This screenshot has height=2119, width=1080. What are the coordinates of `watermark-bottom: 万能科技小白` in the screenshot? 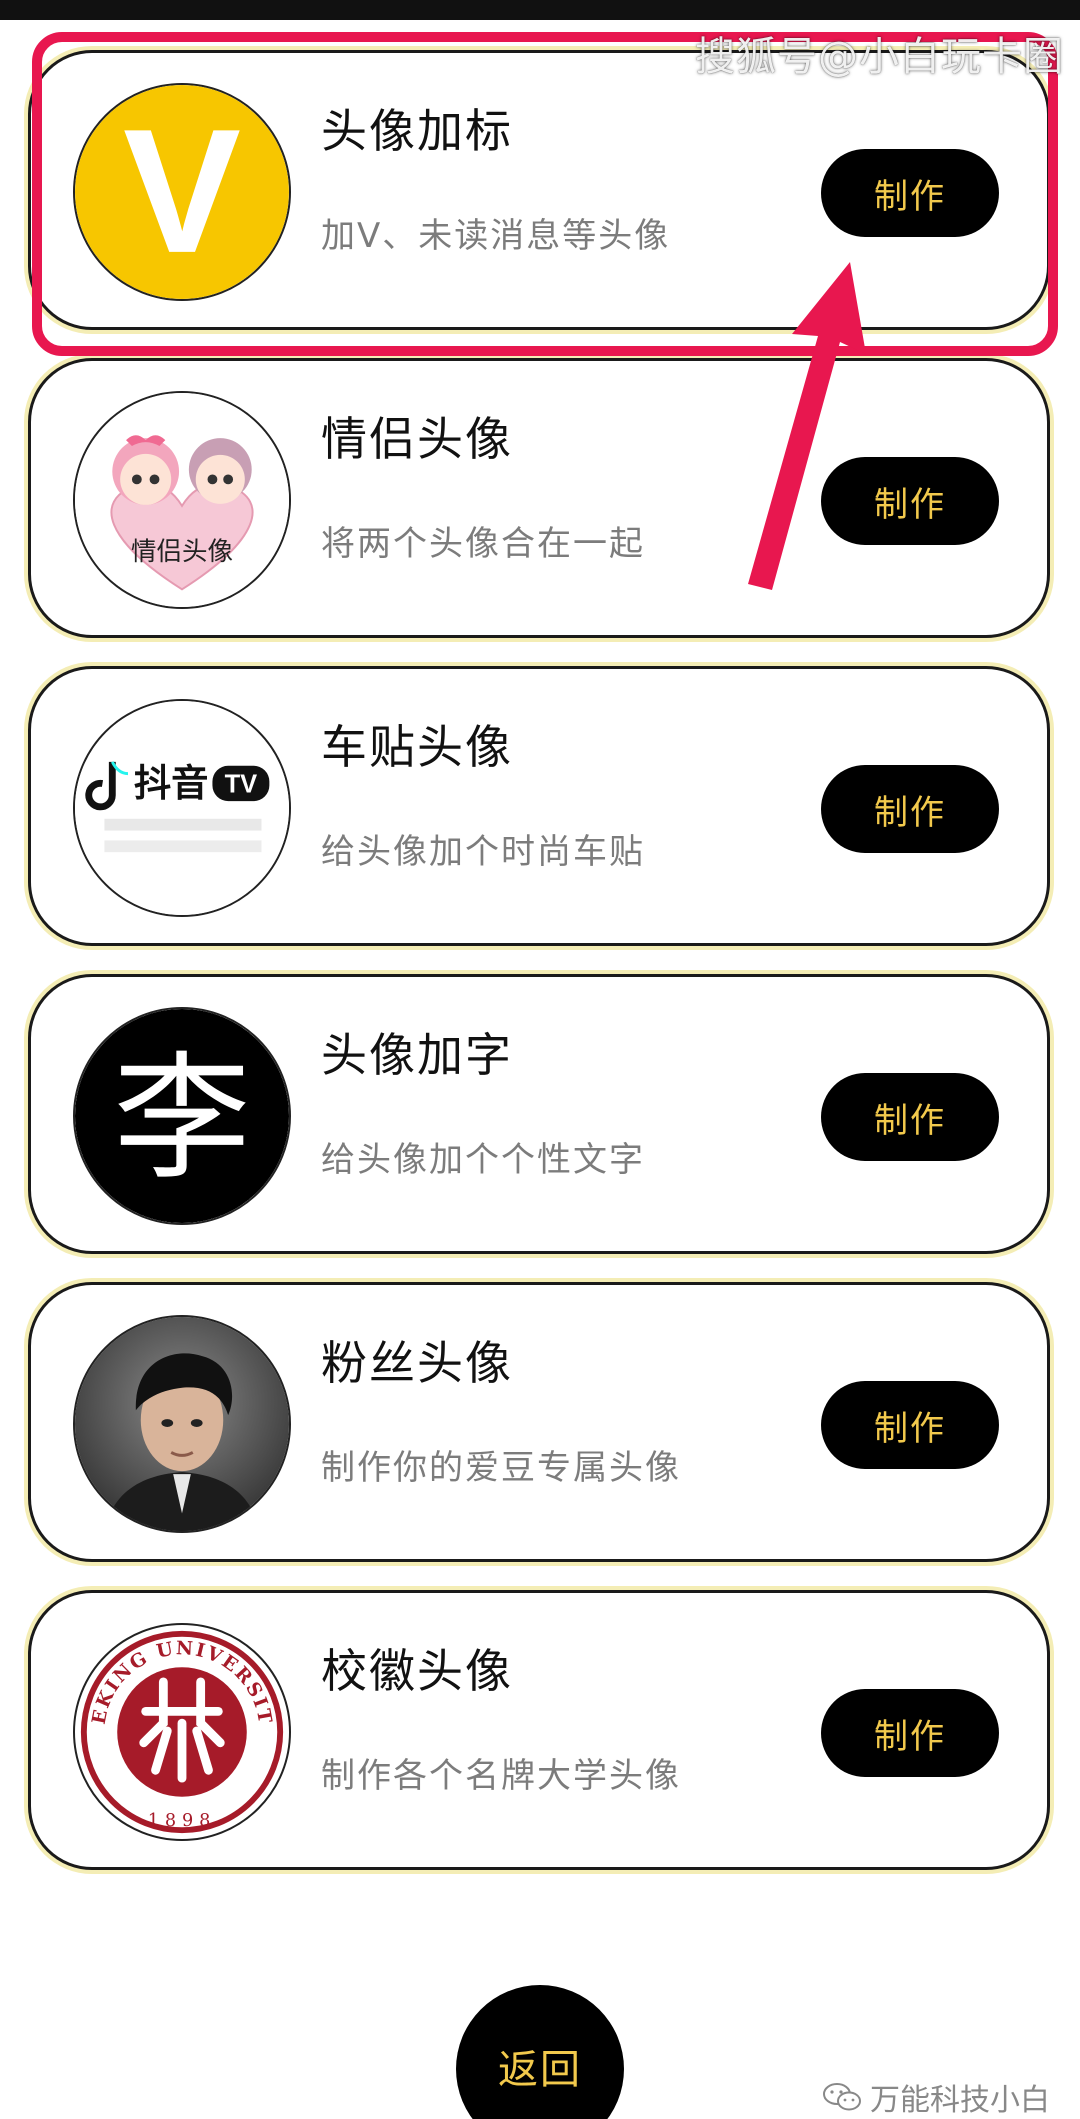 It's located at (936, 2097).